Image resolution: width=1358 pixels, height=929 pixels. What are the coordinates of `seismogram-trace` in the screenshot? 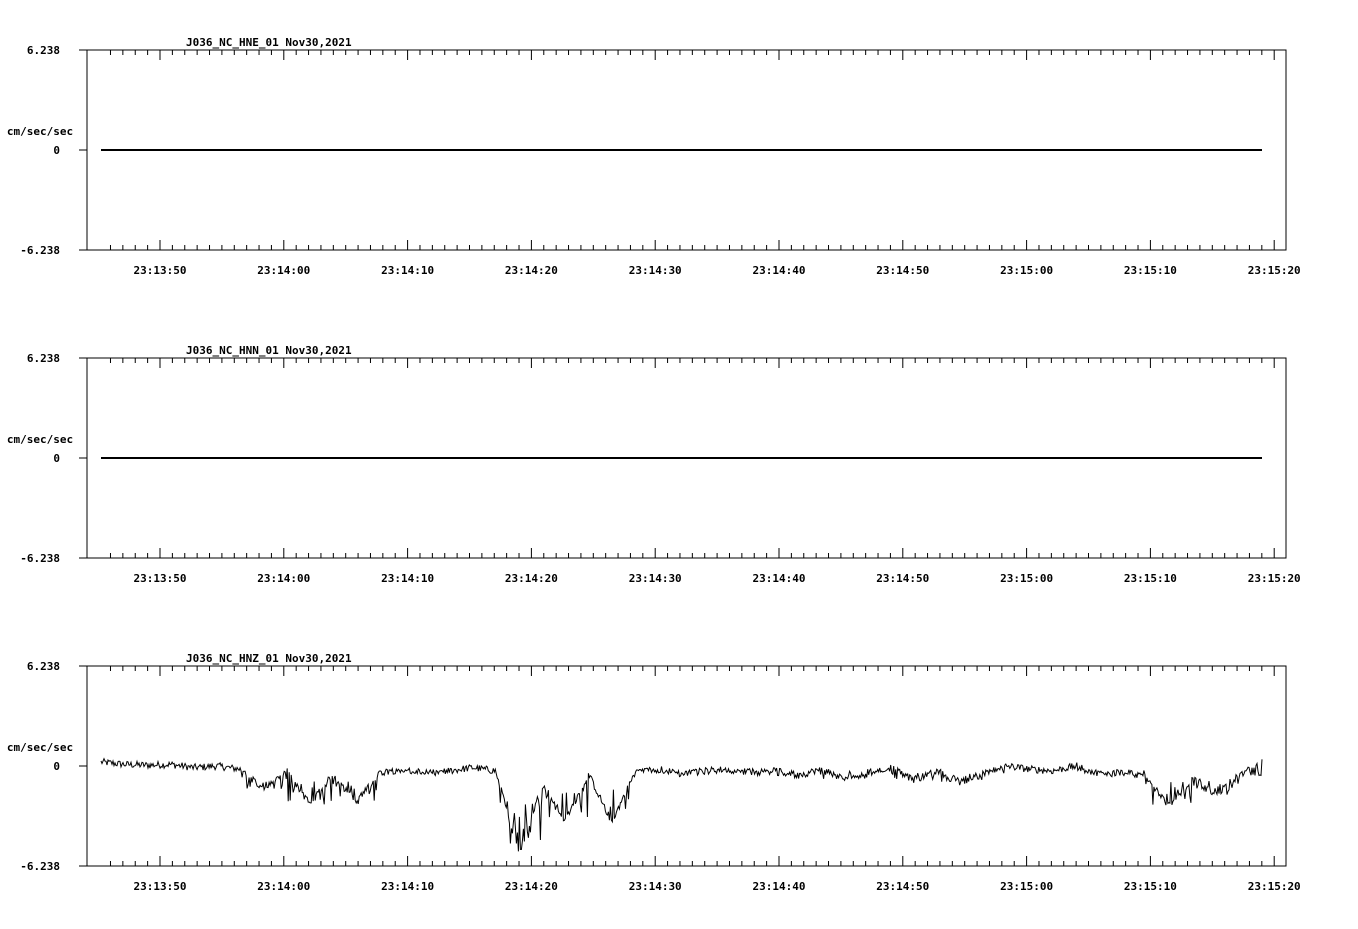 It's located at (681, 804).